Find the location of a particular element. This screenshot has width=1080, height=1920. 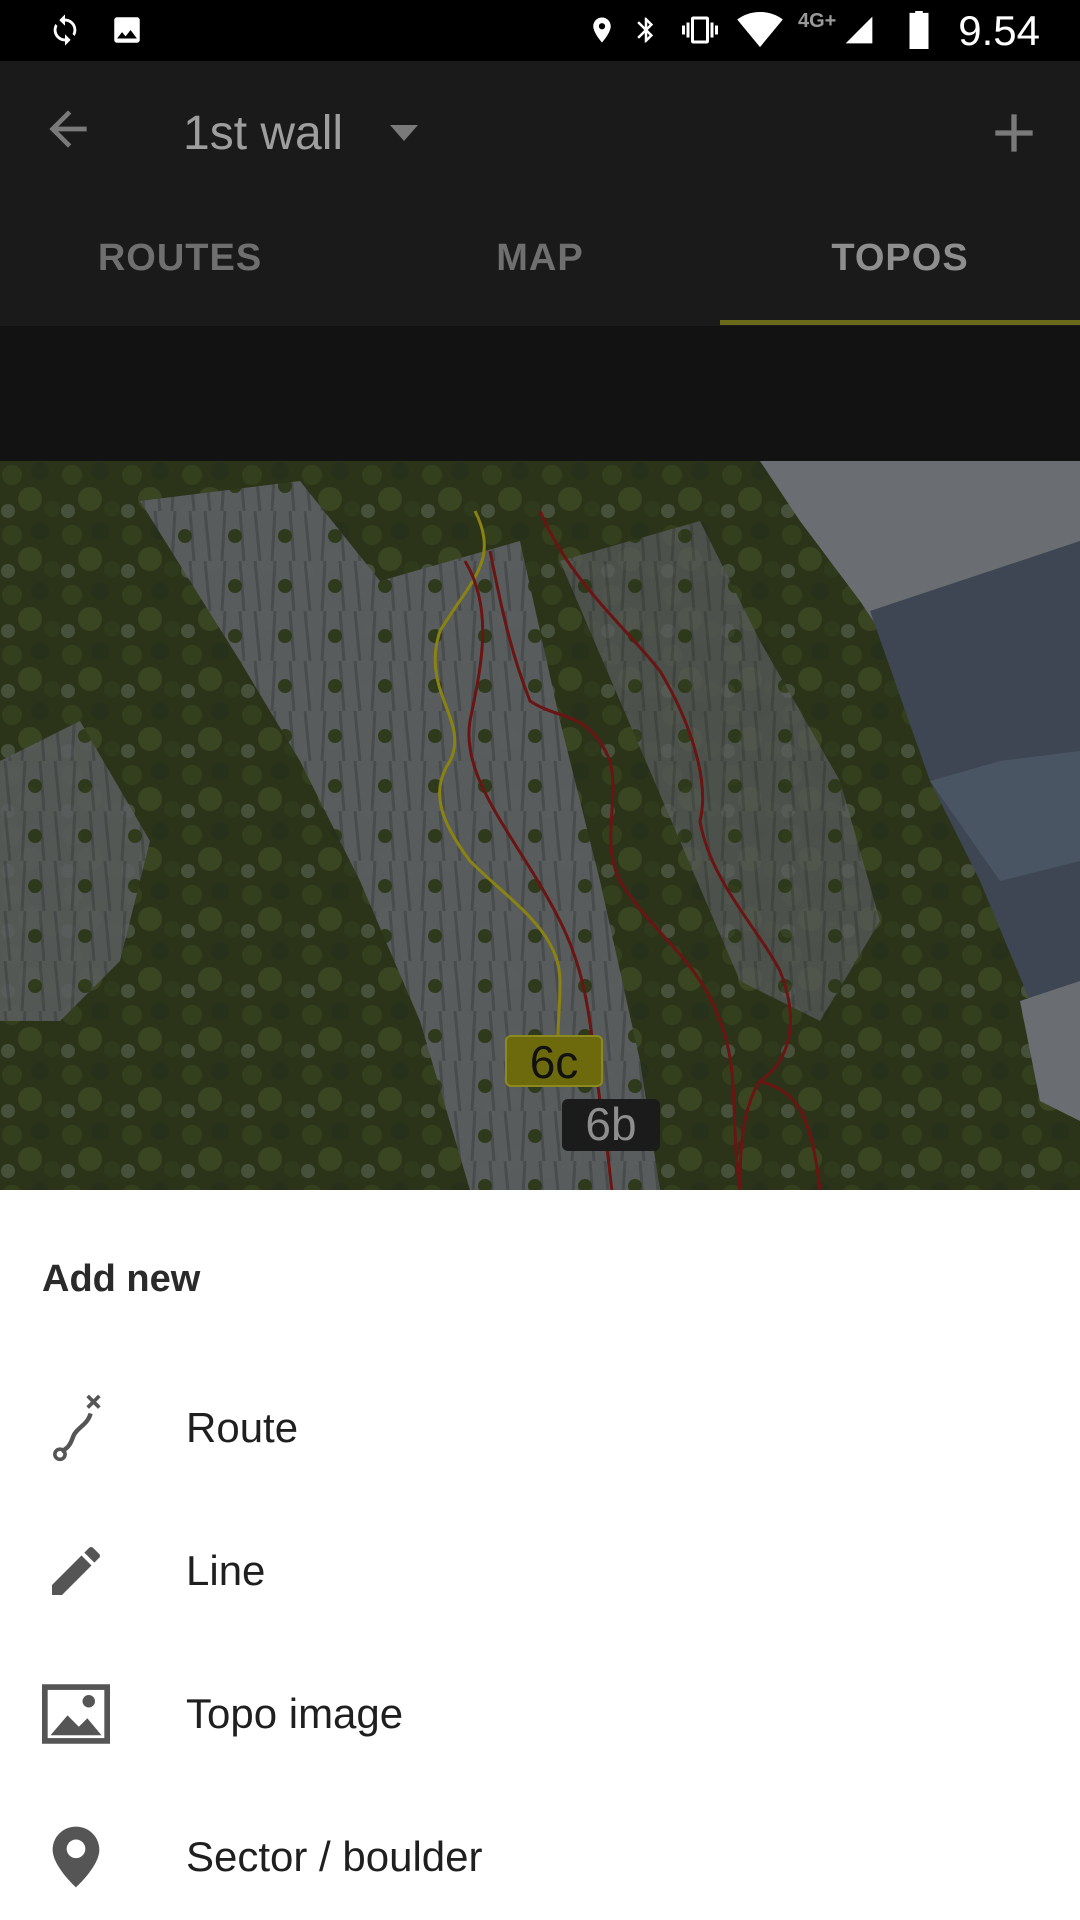

tab-bar: ROUTES MAP TOPOS is located at coordinates (540, 258).